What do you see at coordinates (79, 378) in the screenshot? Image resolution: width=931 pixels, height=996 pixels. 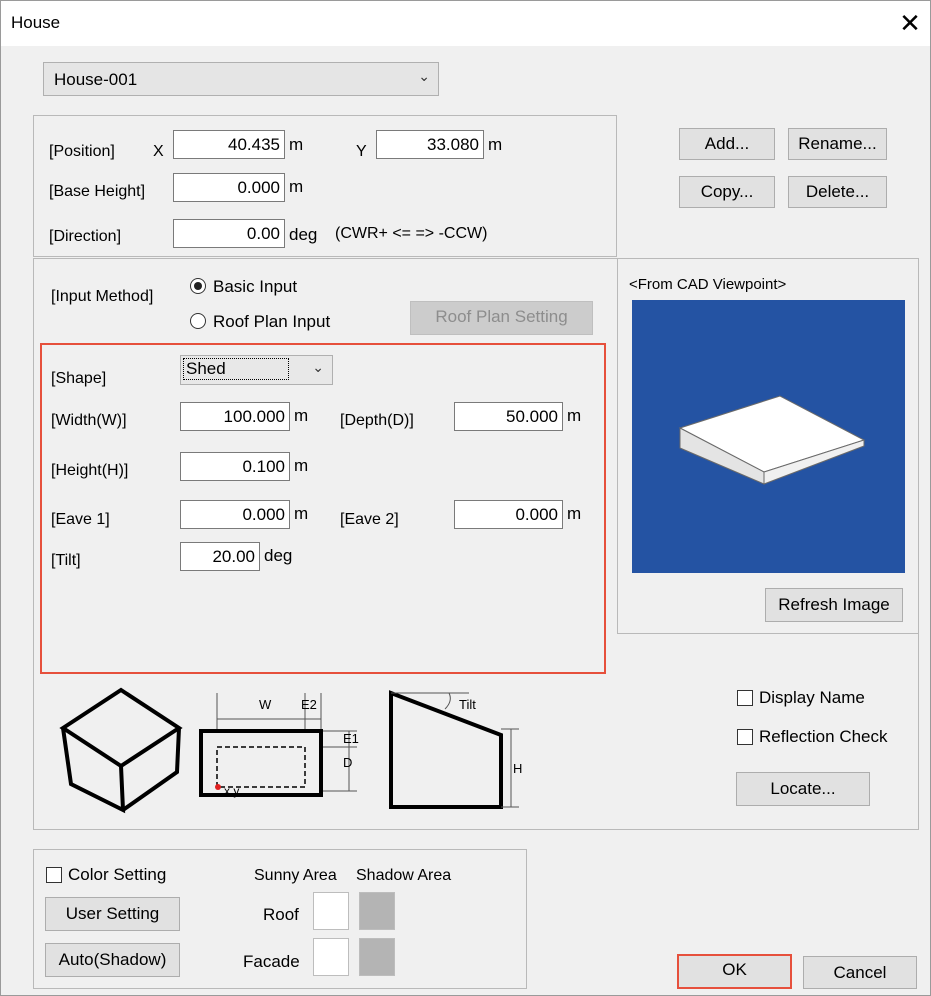 I see `shape-label: [Shape]` at bounding box center [79, 378].